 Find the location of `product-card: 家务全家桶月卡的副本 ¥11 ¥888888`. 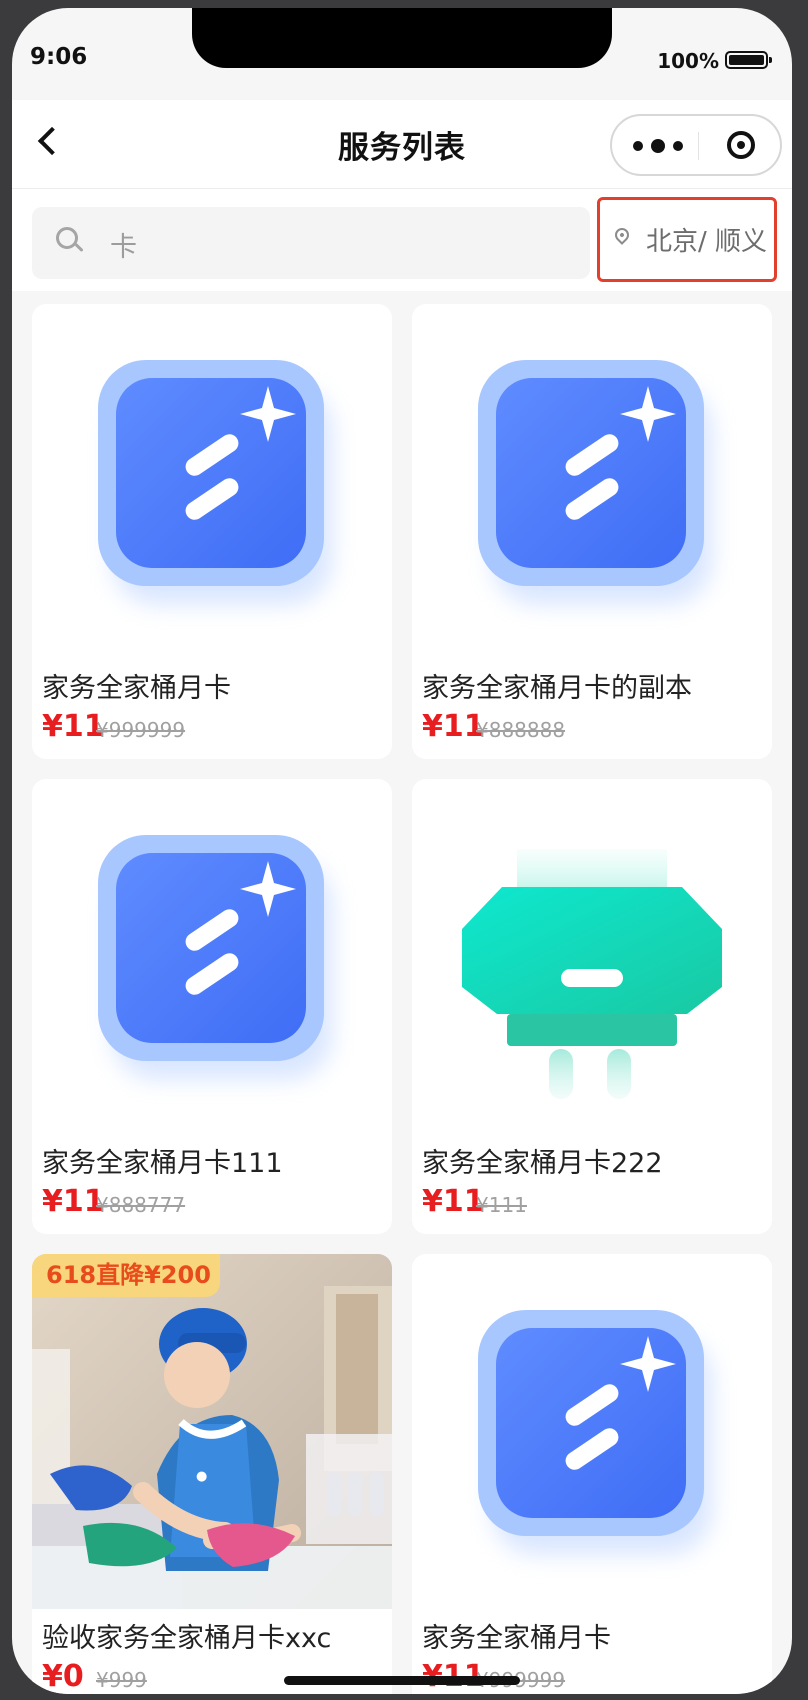

product-card: 家务全家桶月卡的副本 ¥11 ¥888888 is located at coordinates (592, 531).